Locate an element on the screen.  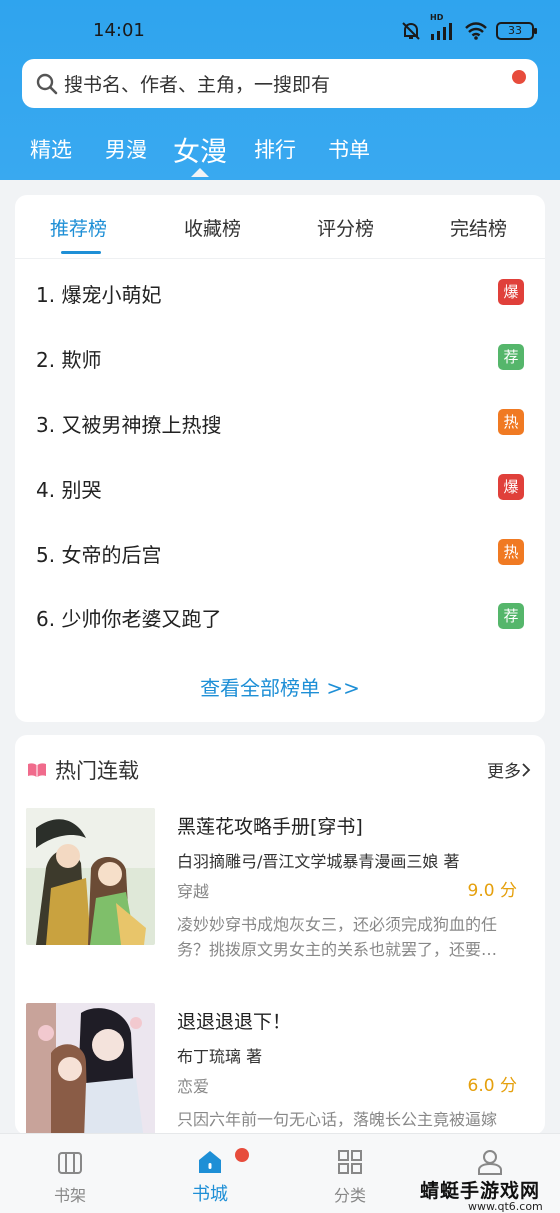
tab-completed: 完结榜 is located at coordinates (478, 227).